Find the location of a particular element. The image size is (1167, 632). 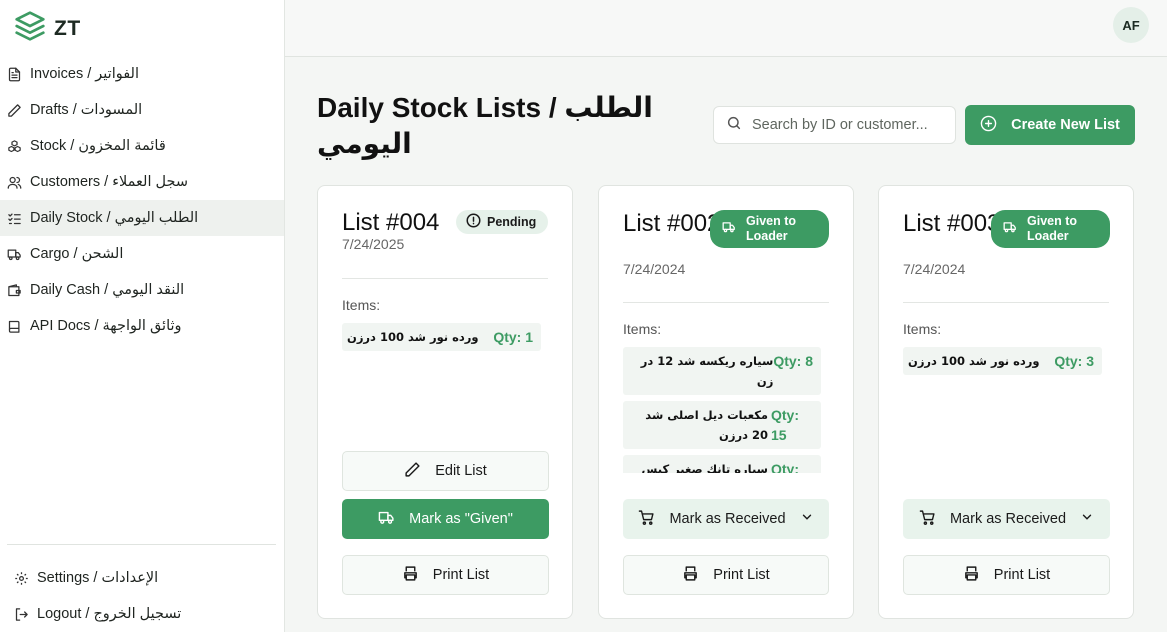

sidebar-item-label: Daily Stock / الطلب اليومي is located at coordinates (114, 218).